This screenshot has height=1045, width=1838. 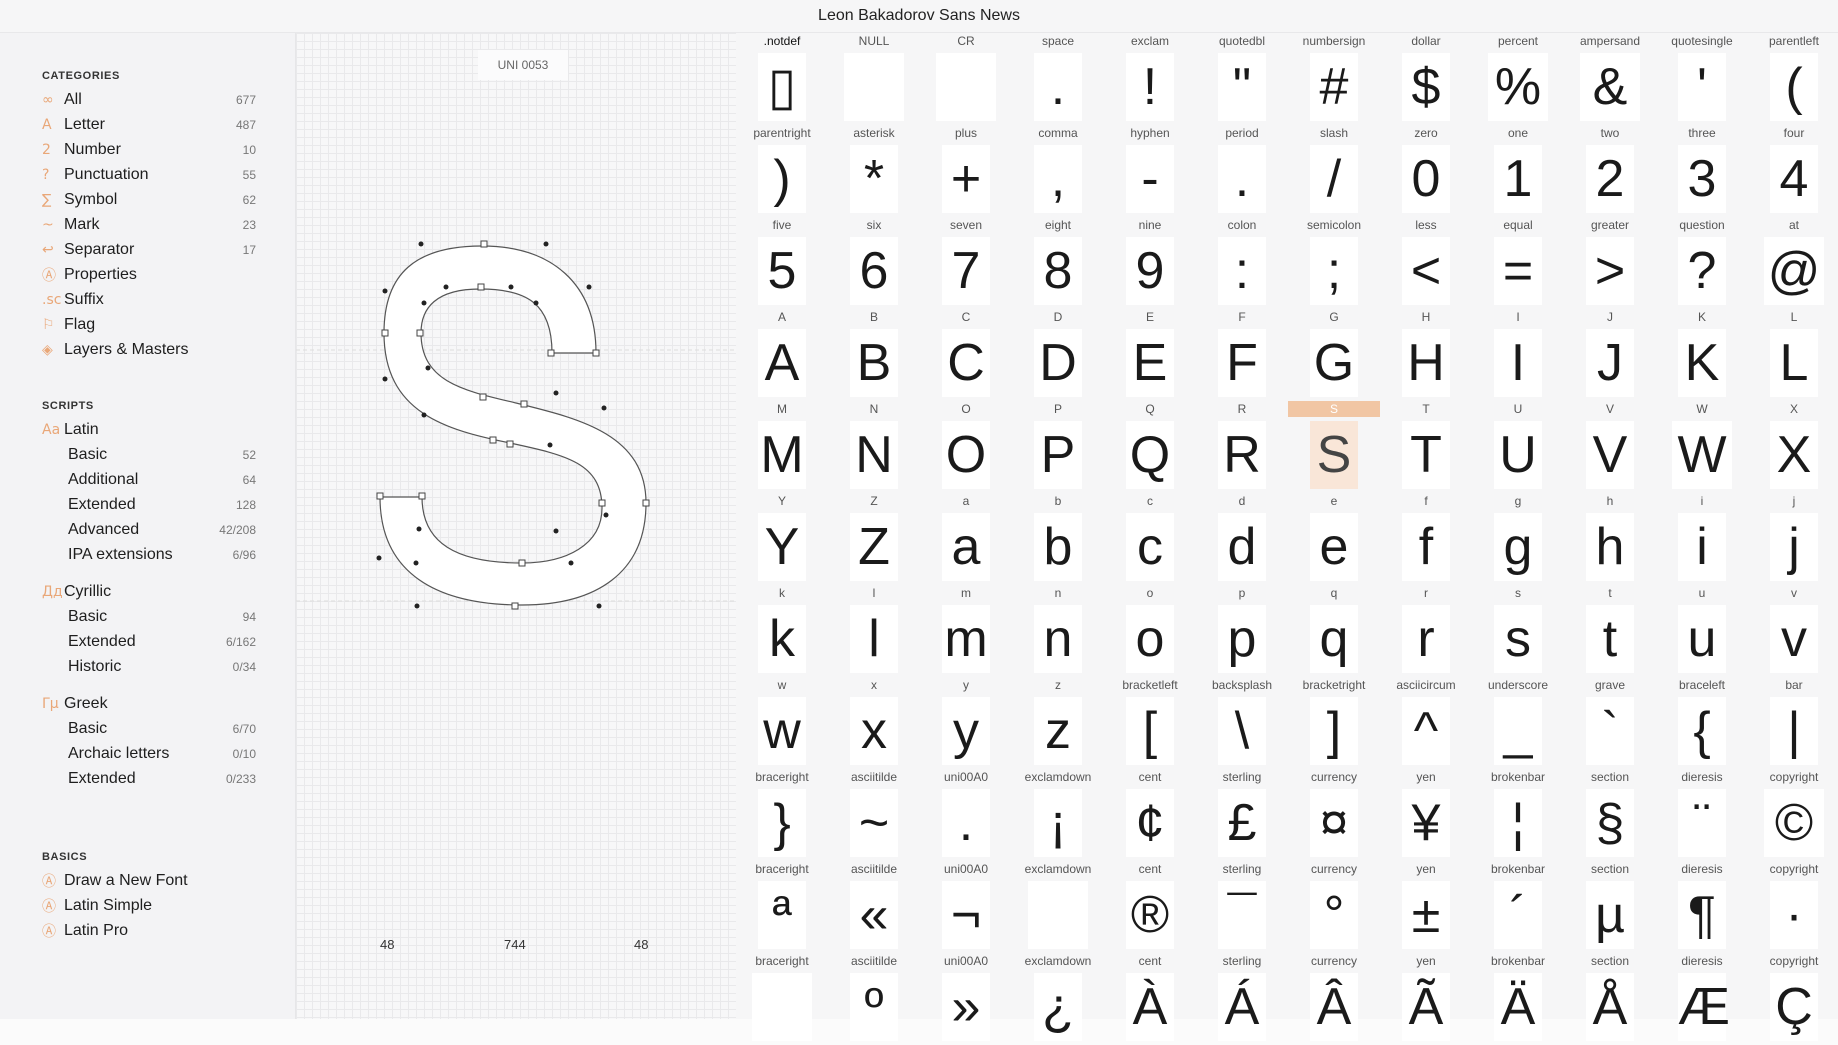 I want to click on glyph-cell: .notdef ▯, so click(x=782, y=79).